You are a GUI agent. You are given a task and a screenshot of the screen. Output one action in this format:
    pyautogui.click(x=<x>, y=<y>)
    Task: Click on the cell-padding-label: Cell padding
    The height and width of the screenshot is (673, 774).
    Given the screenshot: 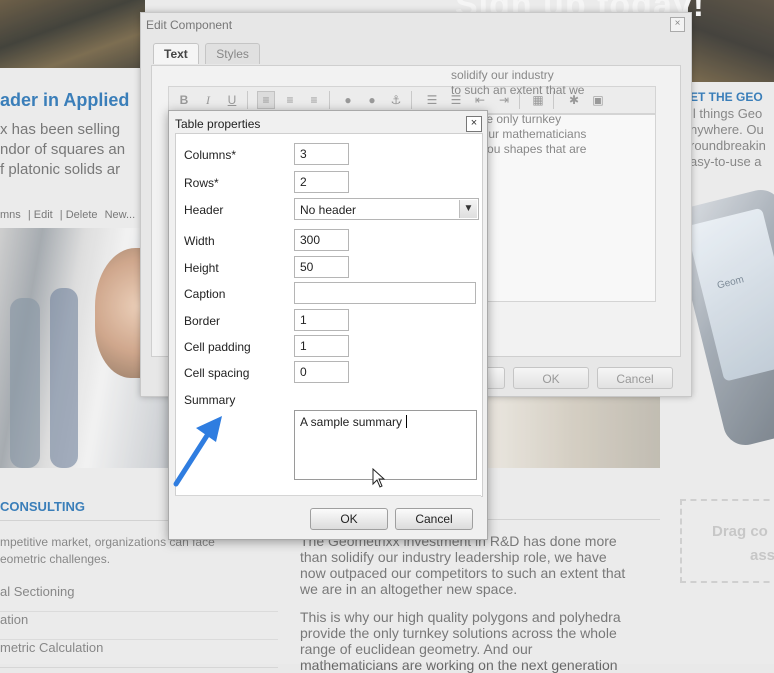 What is the action you would take?
    pyautogui.click(x=217, y=347)
    